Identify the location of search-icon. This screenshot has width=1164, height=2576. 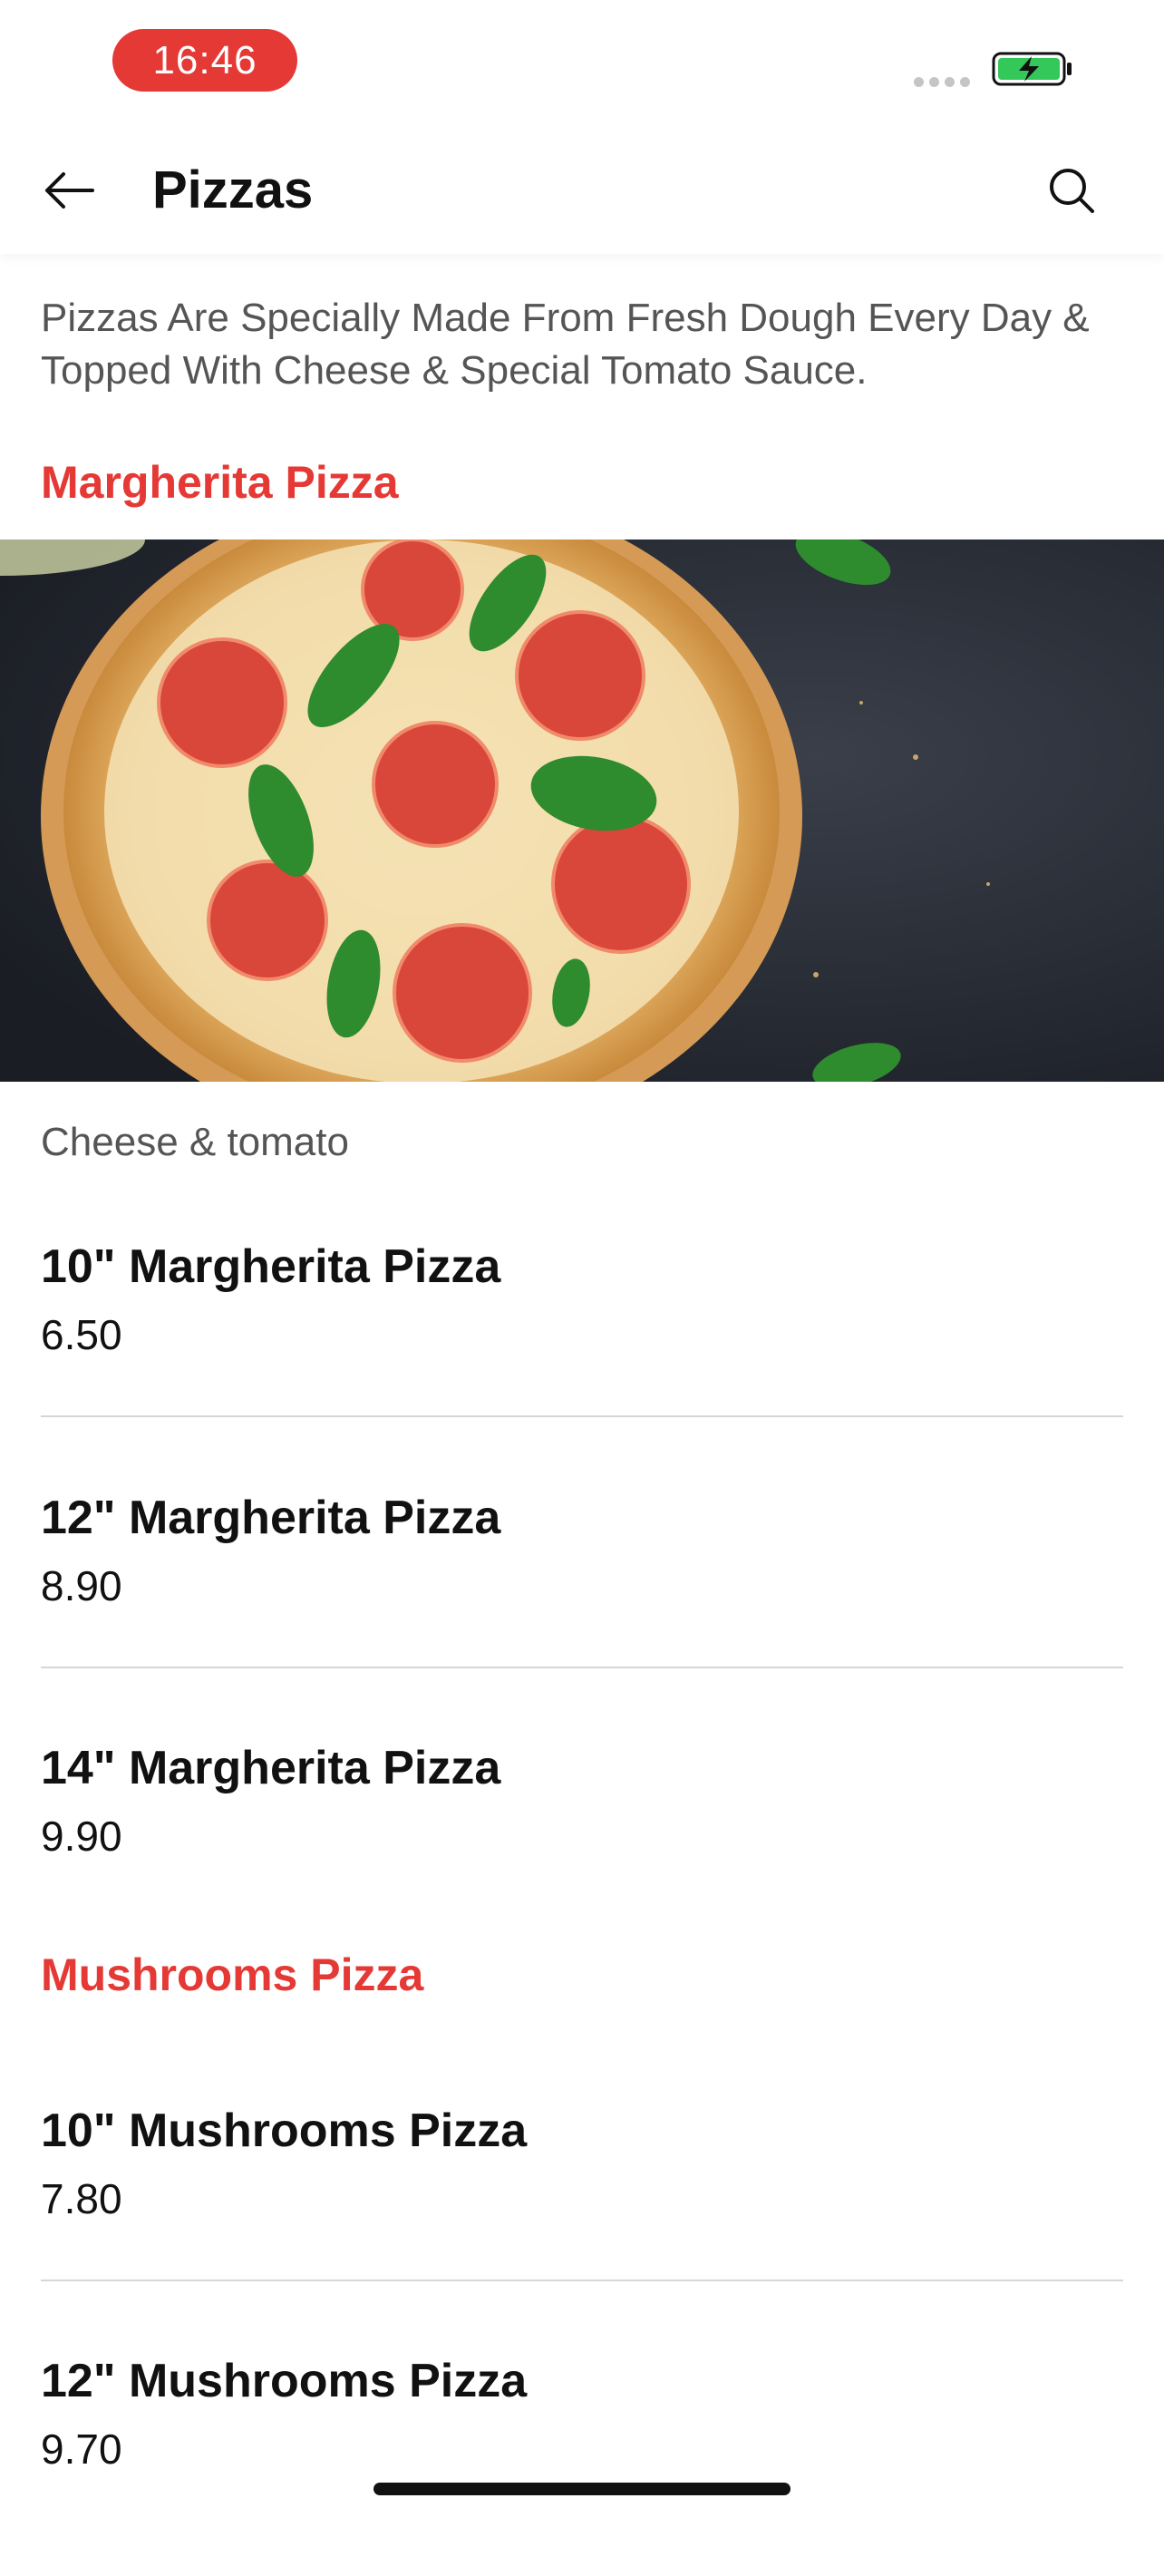
(1072, 191).